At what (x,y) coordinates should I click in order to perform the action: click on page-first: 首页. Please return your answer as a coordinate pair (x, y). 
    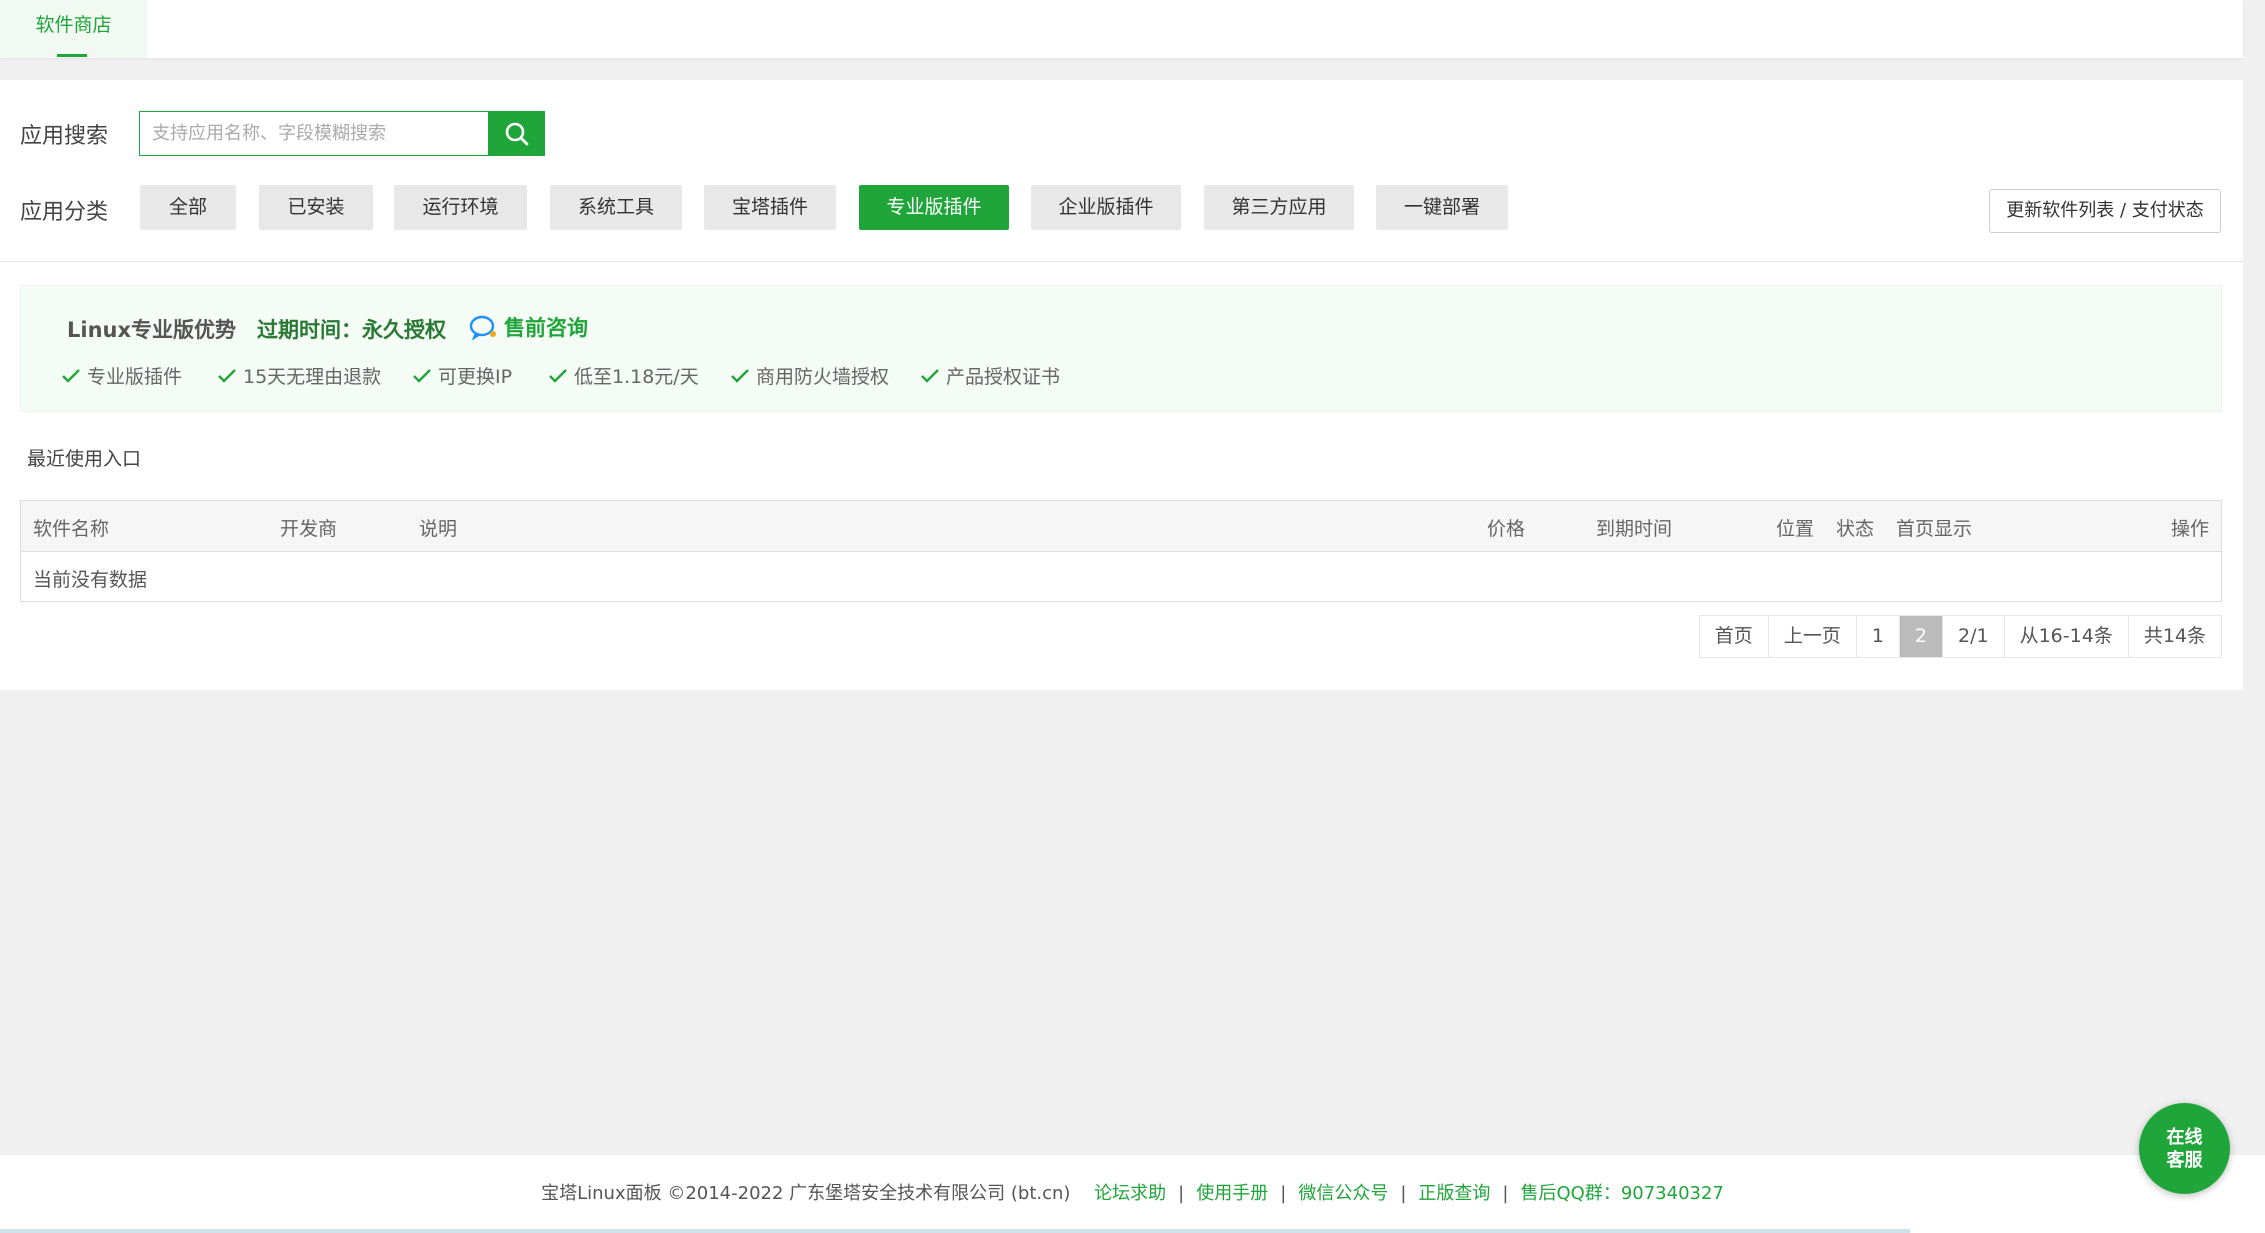
    Looking at the image, I should click on (1734, 636).